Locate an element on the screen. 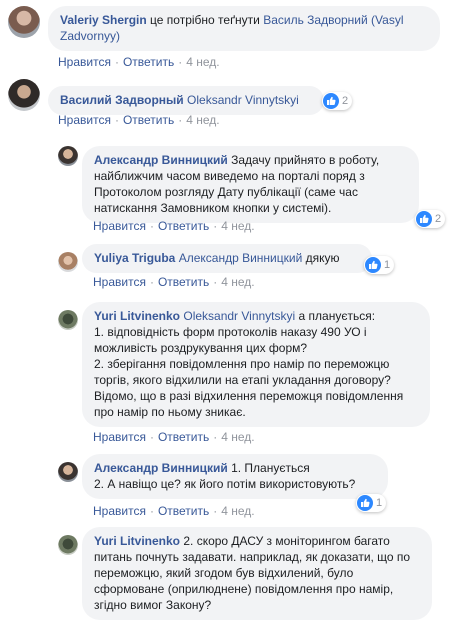 This screenshot has width=469, height=620. comment-text: дякую is located at coordinates (321, 258).